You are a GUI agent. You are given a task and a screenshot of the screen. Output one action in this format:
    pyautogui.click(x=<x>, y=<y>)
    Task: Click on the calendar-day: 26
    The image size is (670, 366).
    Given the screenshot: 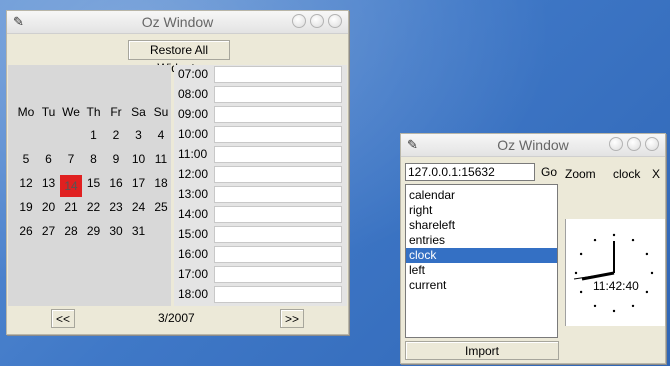 What is the action you would take?
    pyautogui.click(x=26, y=231)
    